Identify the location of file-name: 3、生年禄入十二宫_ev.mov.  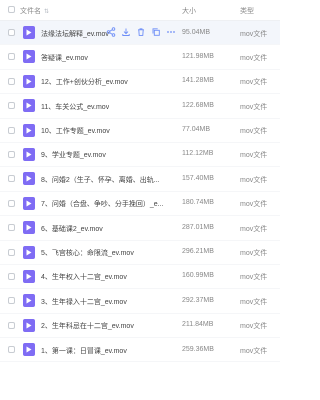
(84, 302).